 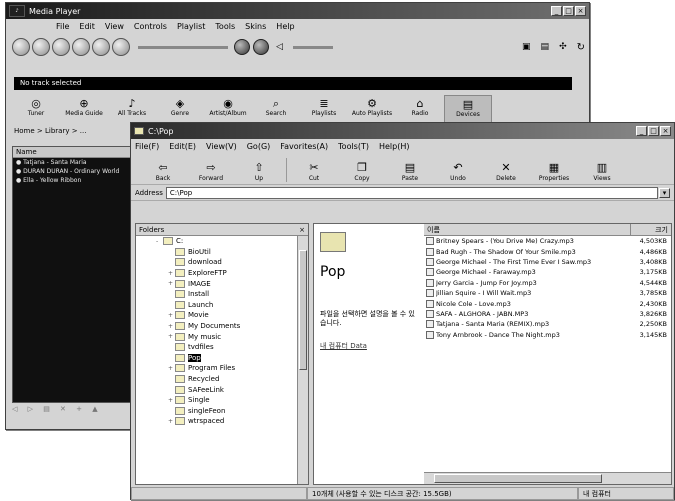 What do you see at coordinates (211, 172) in the screenshot?
I see `forward-button: ⇨ Forward` at bounding box center [211, 172].